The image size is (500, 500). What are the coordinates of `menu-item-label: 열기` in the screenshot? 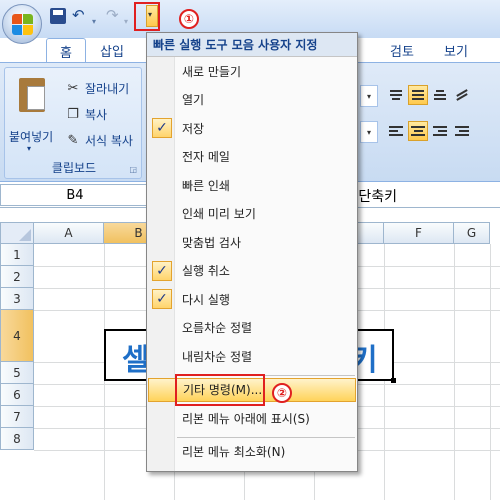 It's located at (193, 100).